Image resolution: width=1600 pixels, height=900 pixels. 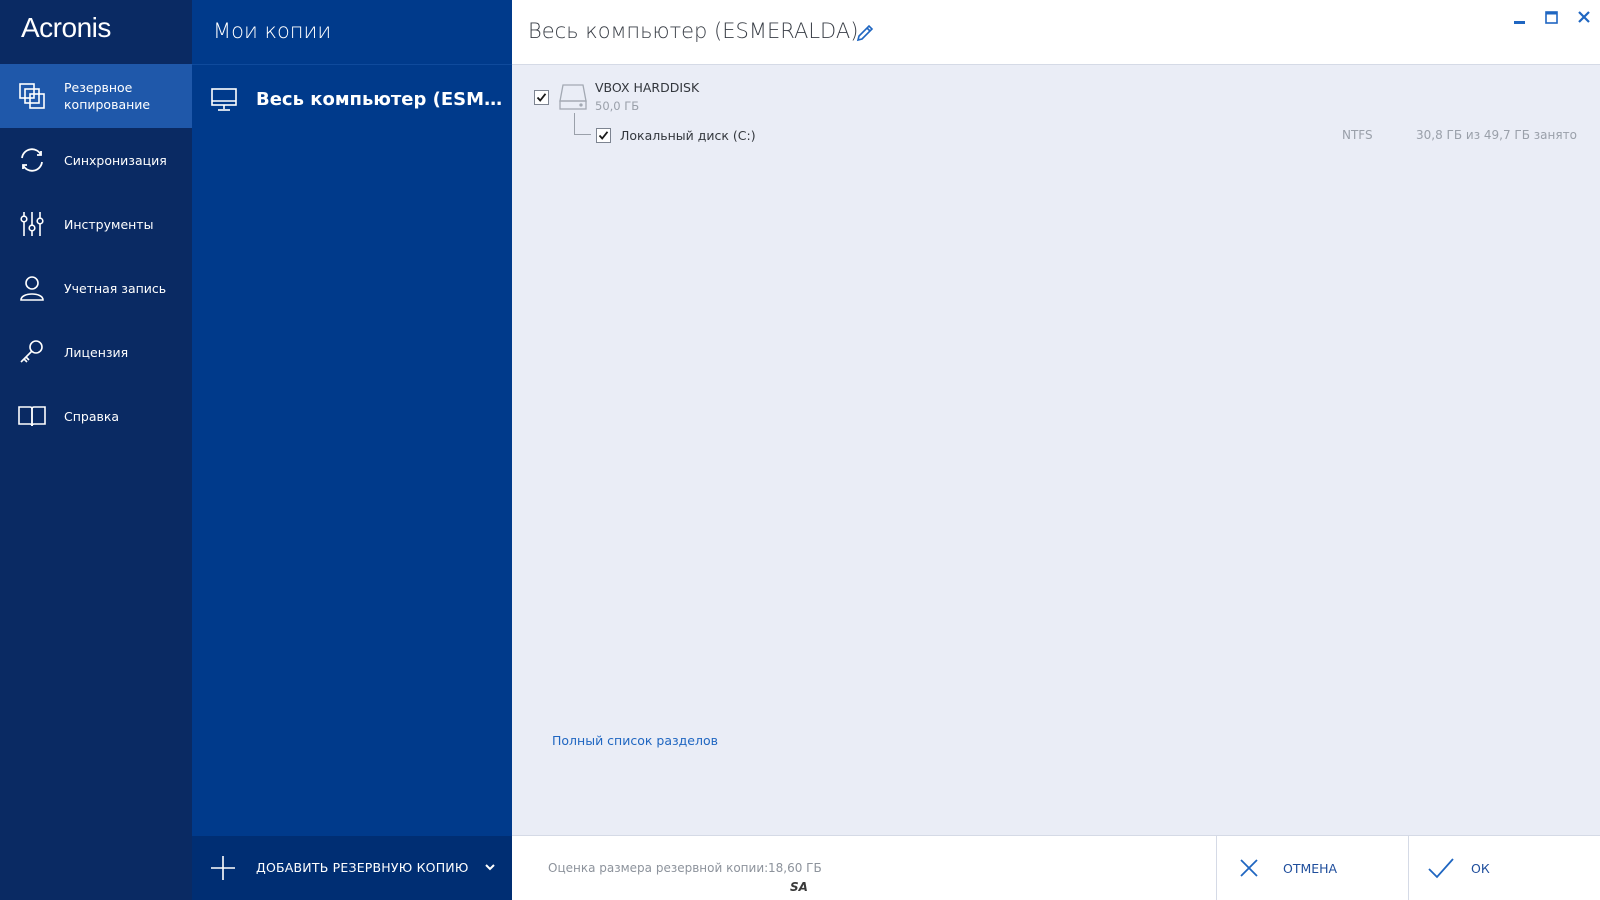 What do you see at coordinates (1480, 868) in the screenshot?
I see `ok-label: ОК` at bounding box center [1480, 868].